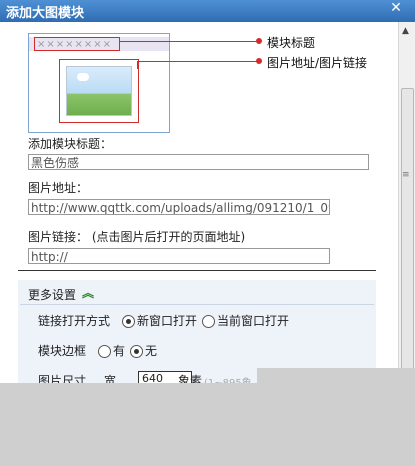  What do you see at coordinates (77, 44) in the screenshot?
I see `preview-title-placeholder: ××××××××` at bounding box center [77, 44].